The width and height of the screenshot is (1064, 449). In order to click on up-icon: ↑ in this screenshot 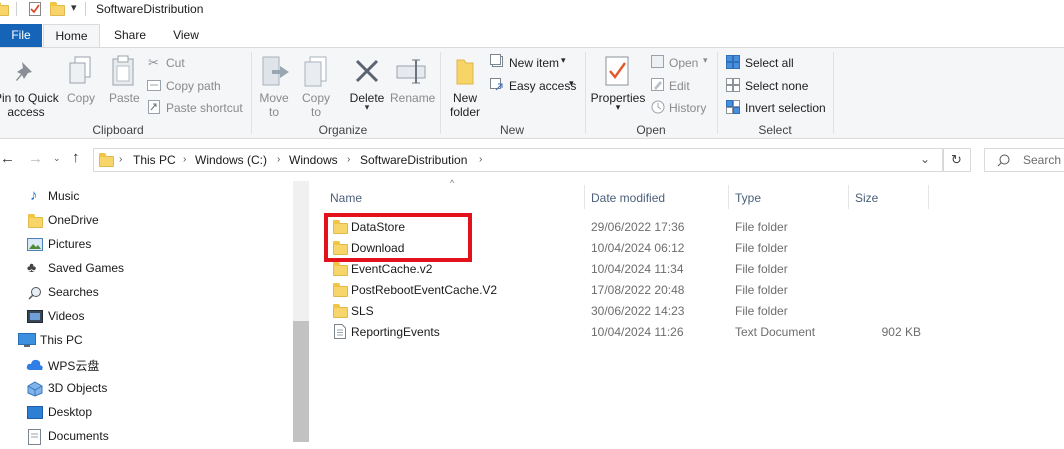, I will do `click(76, 157)`.